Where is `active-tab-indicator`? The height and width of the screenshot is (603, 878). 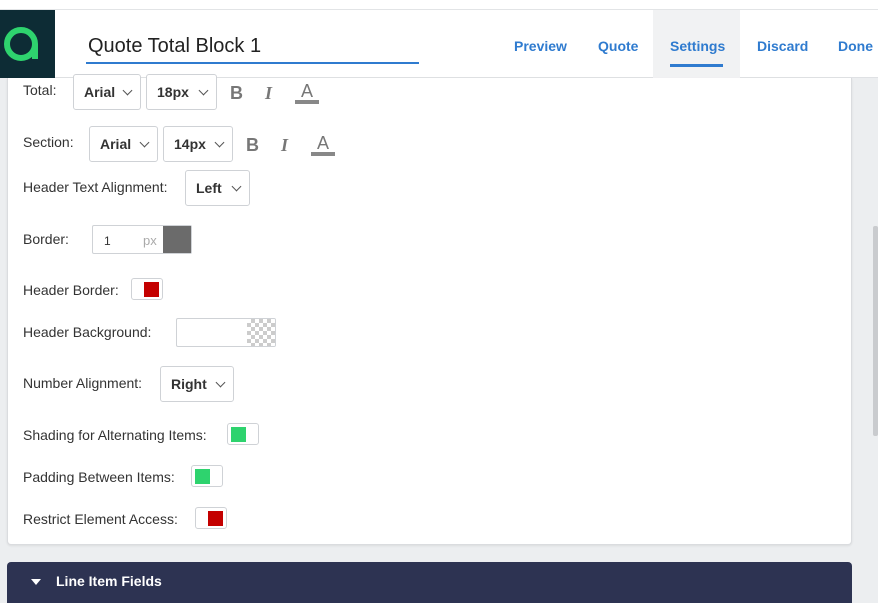 active-tab-indicator is located at coordinates (696, 65).